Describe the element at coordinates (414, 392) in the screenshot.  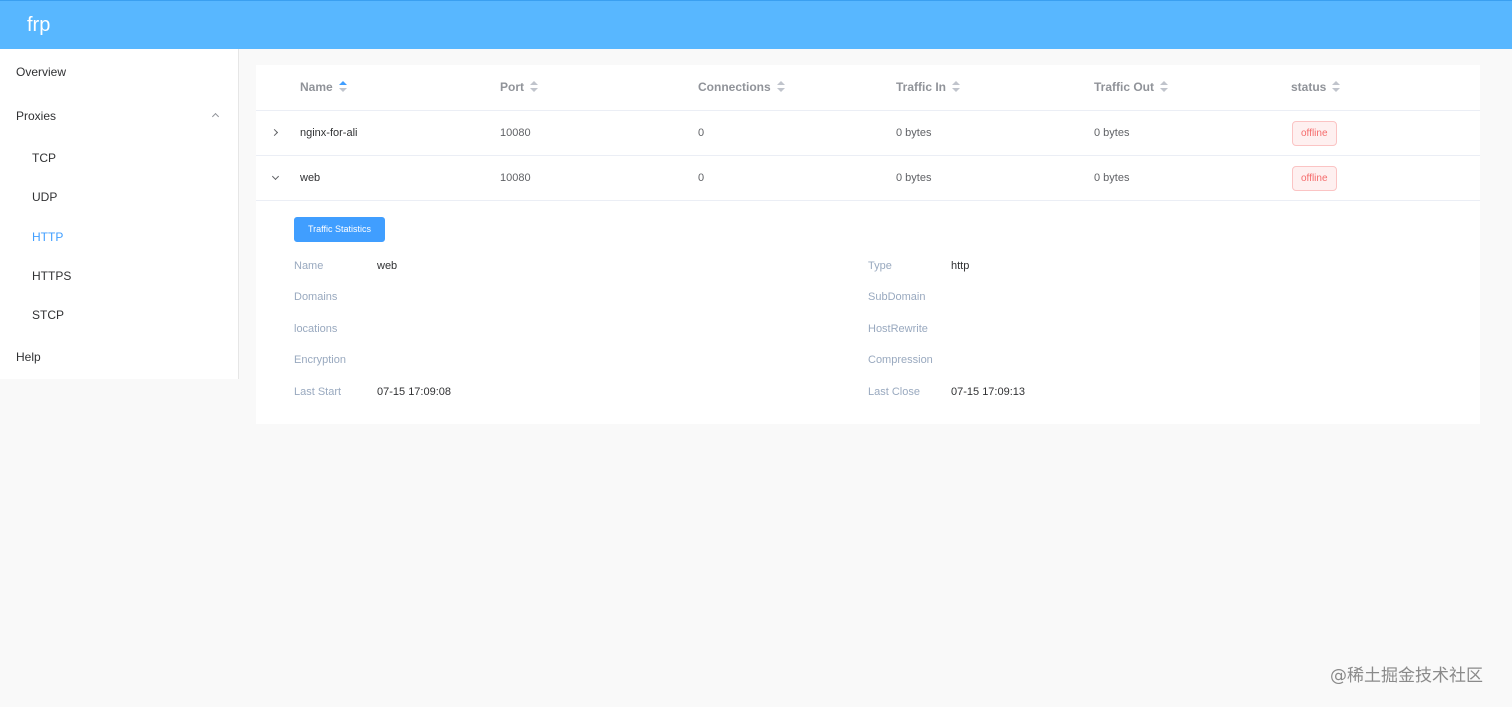
I see `detail-value-last-start: 07-15 17:09:08` at that location.